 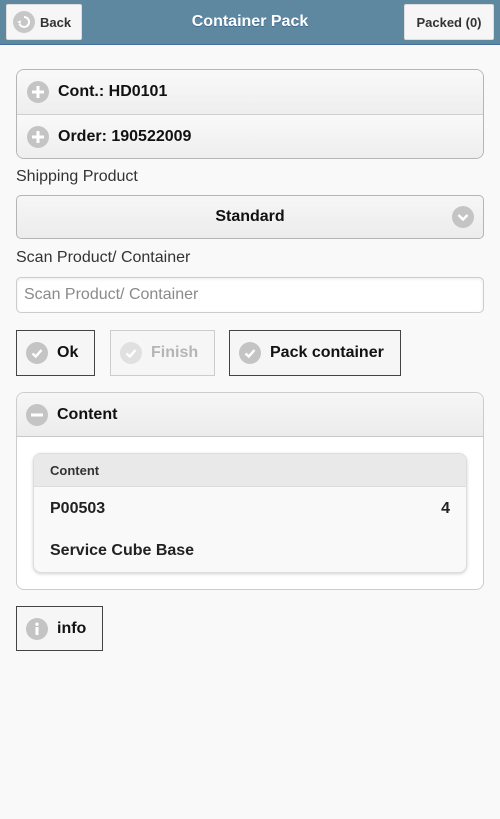 What do you see at coordinates (122, 550) in the screenshot?
I see `item-name: Service Cube Base` at bounding box center [122, 550].